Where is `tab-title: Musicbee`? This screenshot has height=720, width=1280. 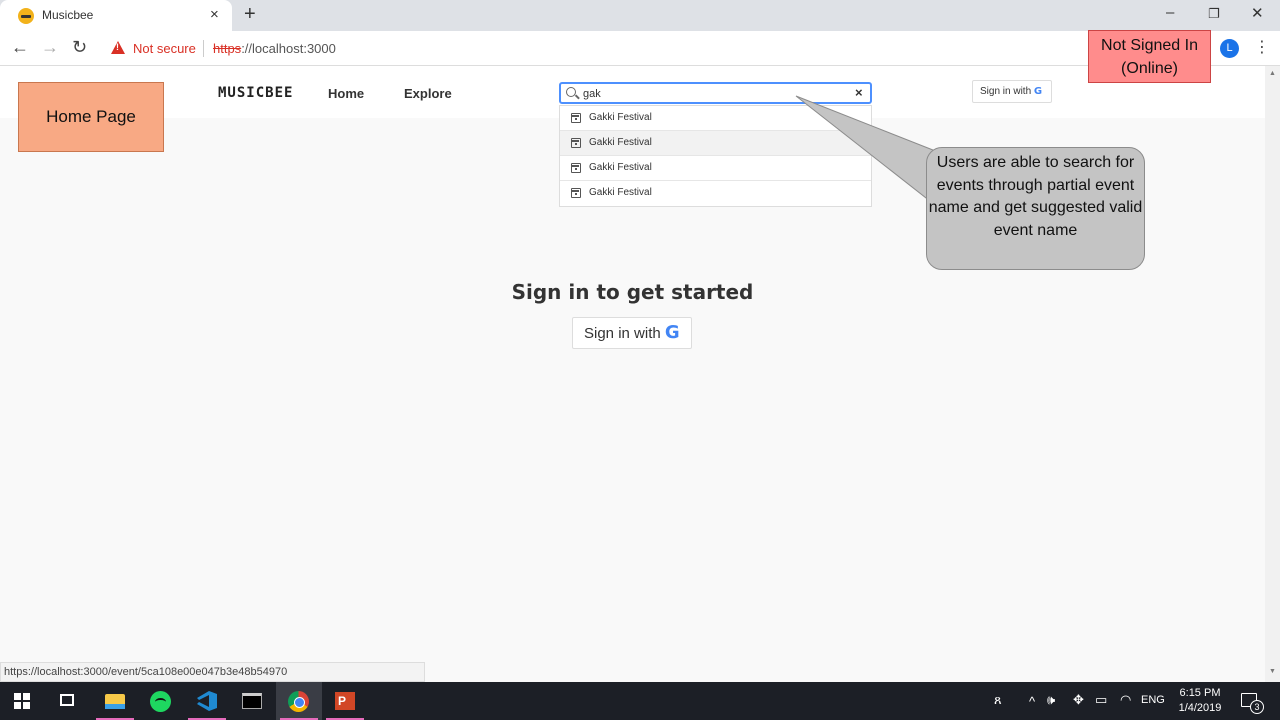
tab-title: Musicbee is located at coordinates (68, 15).